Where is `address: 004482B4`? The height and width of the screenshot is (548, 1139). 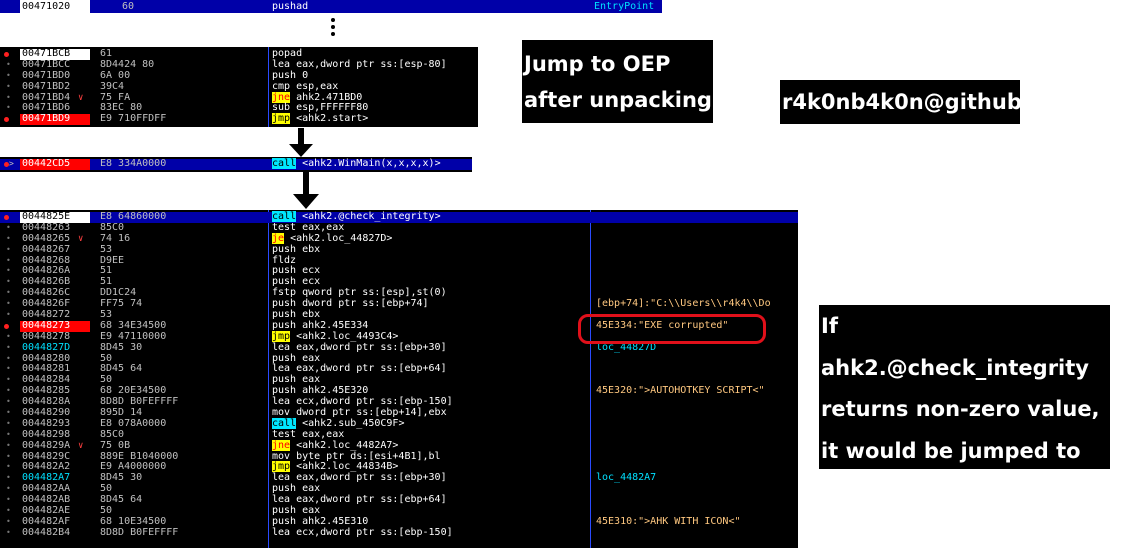 address: 004482B4 is located at coordinates (46, 532).